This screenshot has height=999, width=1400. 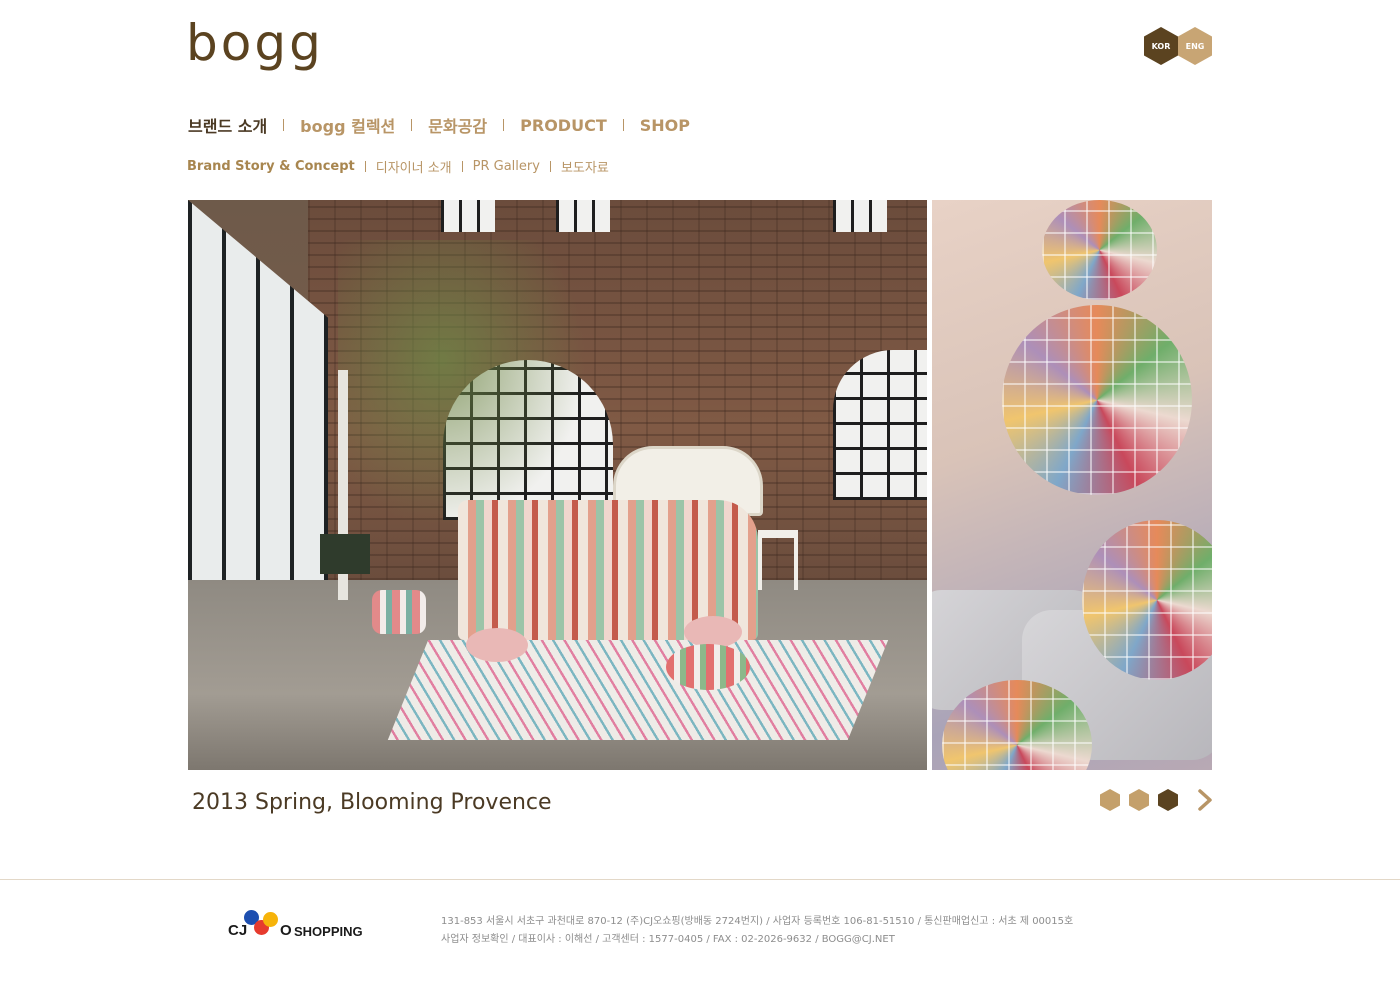 What do you see at coordinates (497, 645) in the screenshot?
I see `floor-cushion` at bounding box center [497, 645].